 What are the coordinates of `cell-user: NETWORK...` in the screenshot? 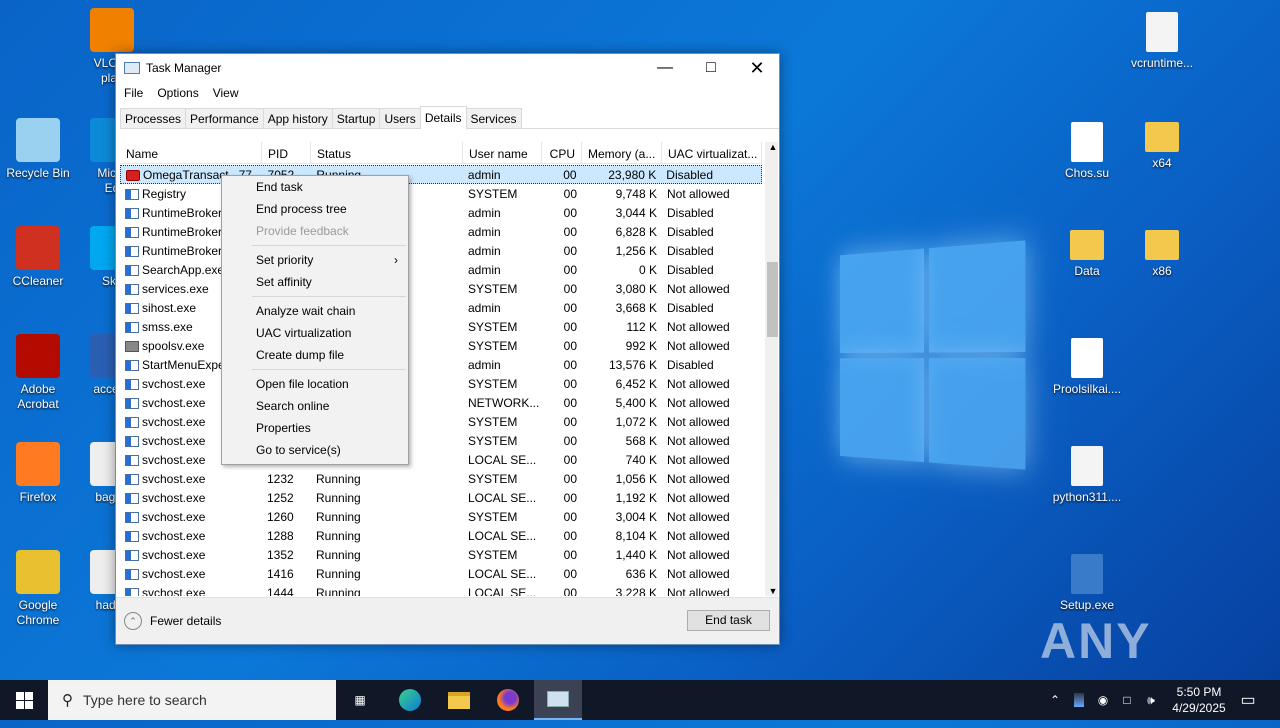 It's located at (502, 403).